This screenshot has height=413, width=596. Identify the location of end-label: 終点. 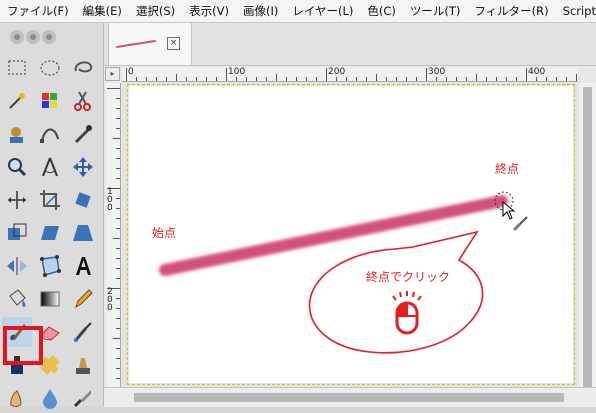
(507, 169).